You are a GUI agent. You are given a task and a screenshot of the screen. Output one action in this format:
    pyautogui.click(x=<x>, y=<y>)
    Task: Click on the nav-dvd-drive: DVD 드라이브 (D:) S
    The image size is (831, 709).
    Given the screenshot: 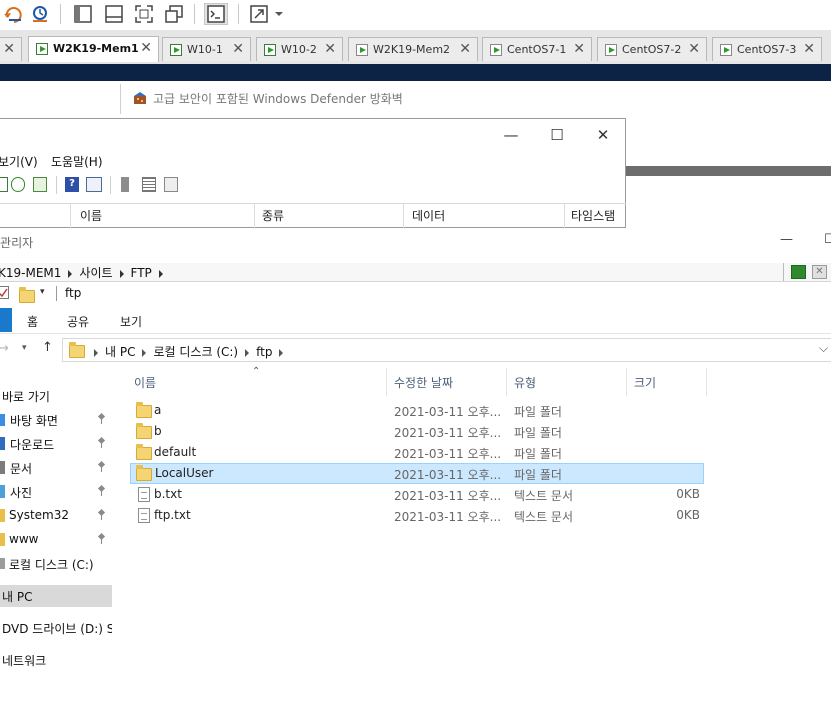 What is the action you would take?
    pyautogui.click(x=56, y=628)
    